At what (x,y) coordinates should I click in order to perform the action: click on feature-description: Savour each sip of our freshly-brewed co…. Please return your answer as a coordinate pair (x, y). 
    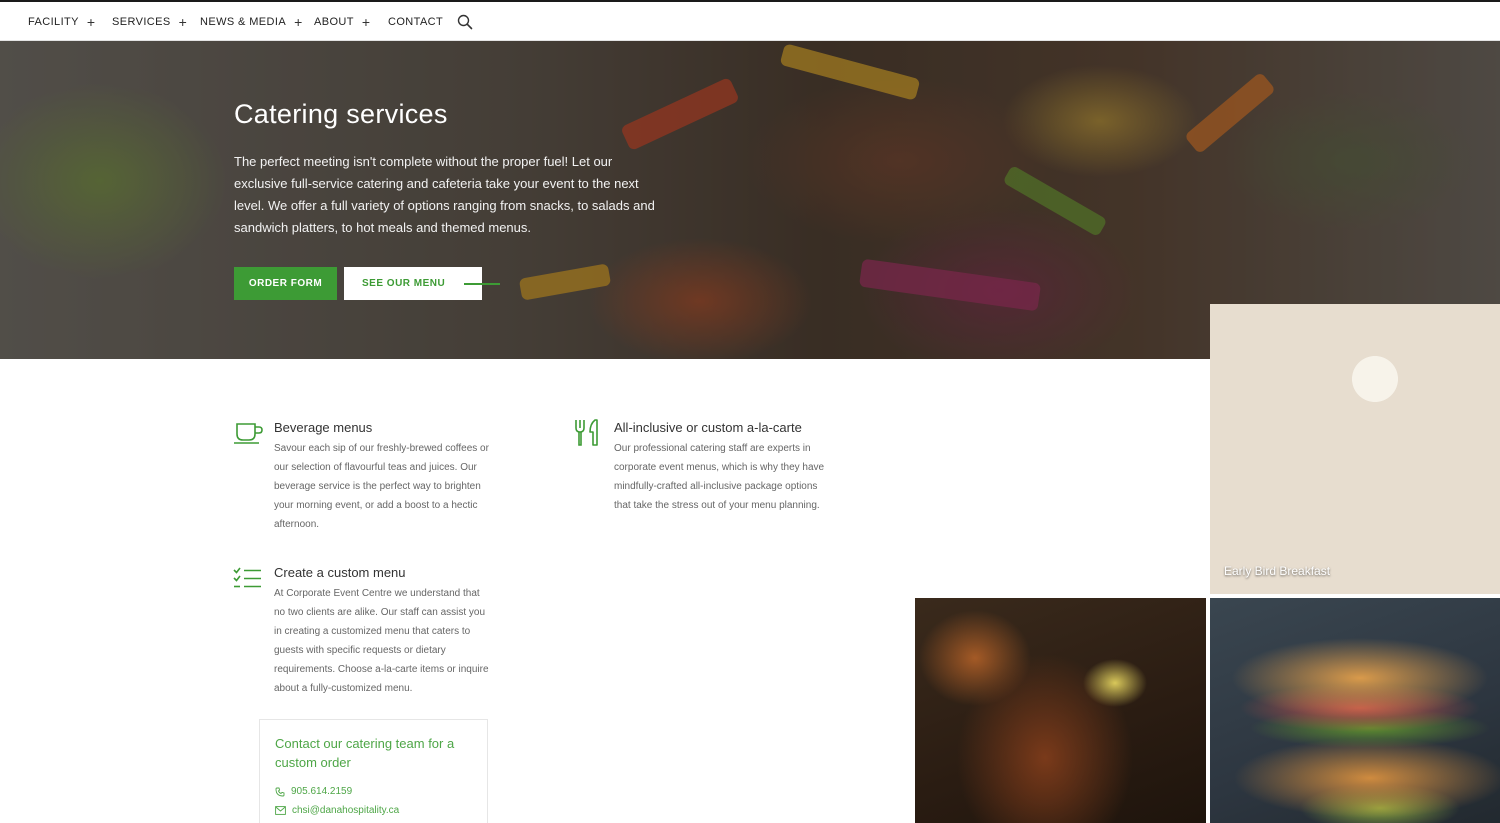
    Looking at the image, I should click on (381, 486).